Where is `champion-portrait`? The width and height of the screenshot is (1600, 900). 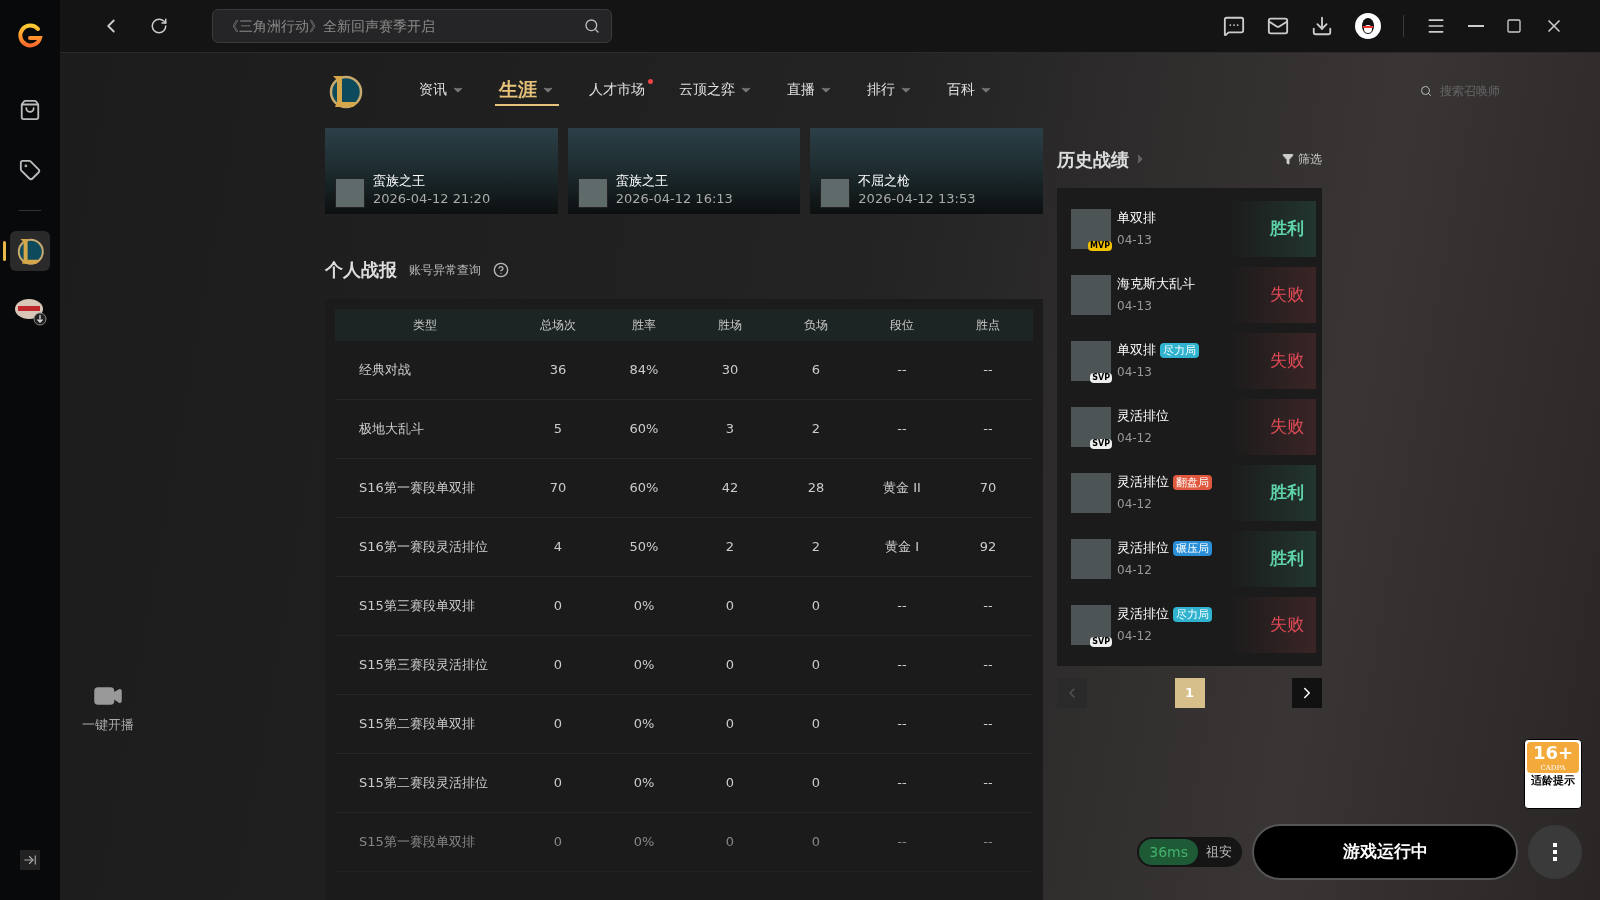
champion-portrait is located at coordinates (835, 193).